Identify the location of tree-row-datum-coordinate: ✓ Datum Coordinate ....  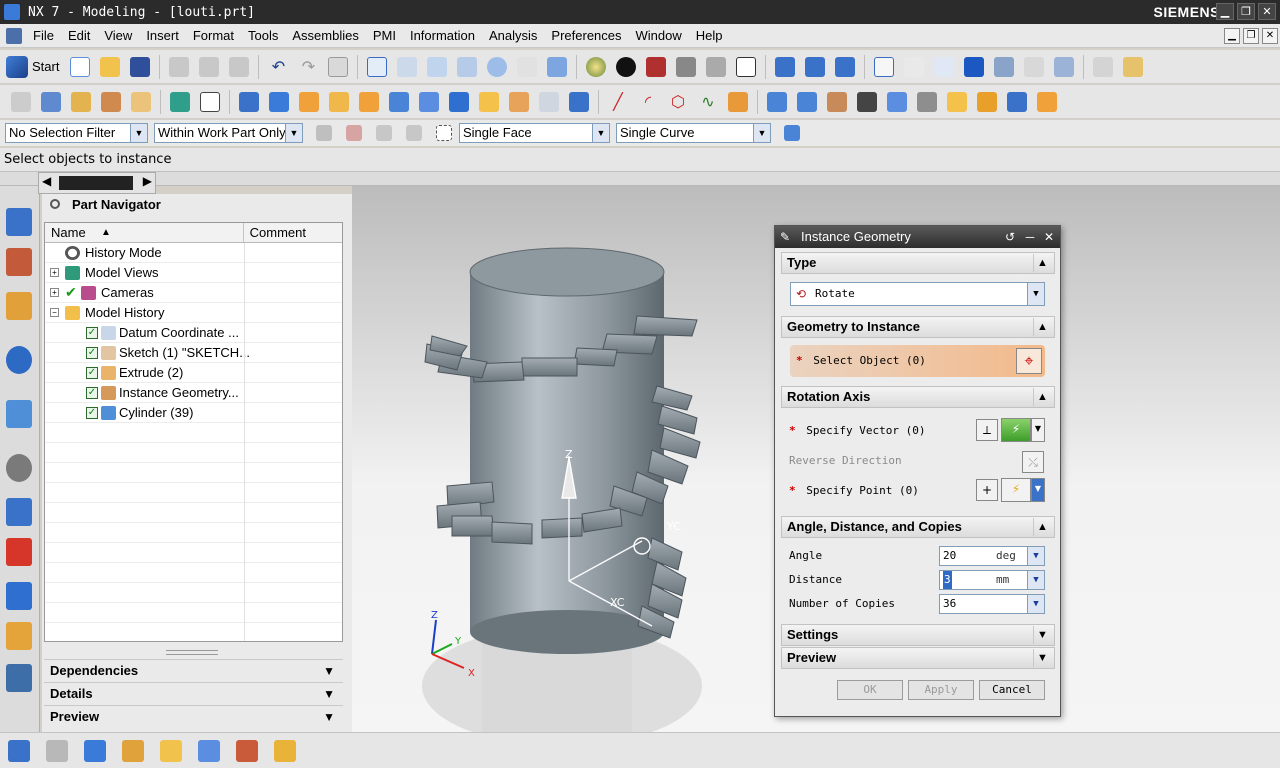
(193, 333).